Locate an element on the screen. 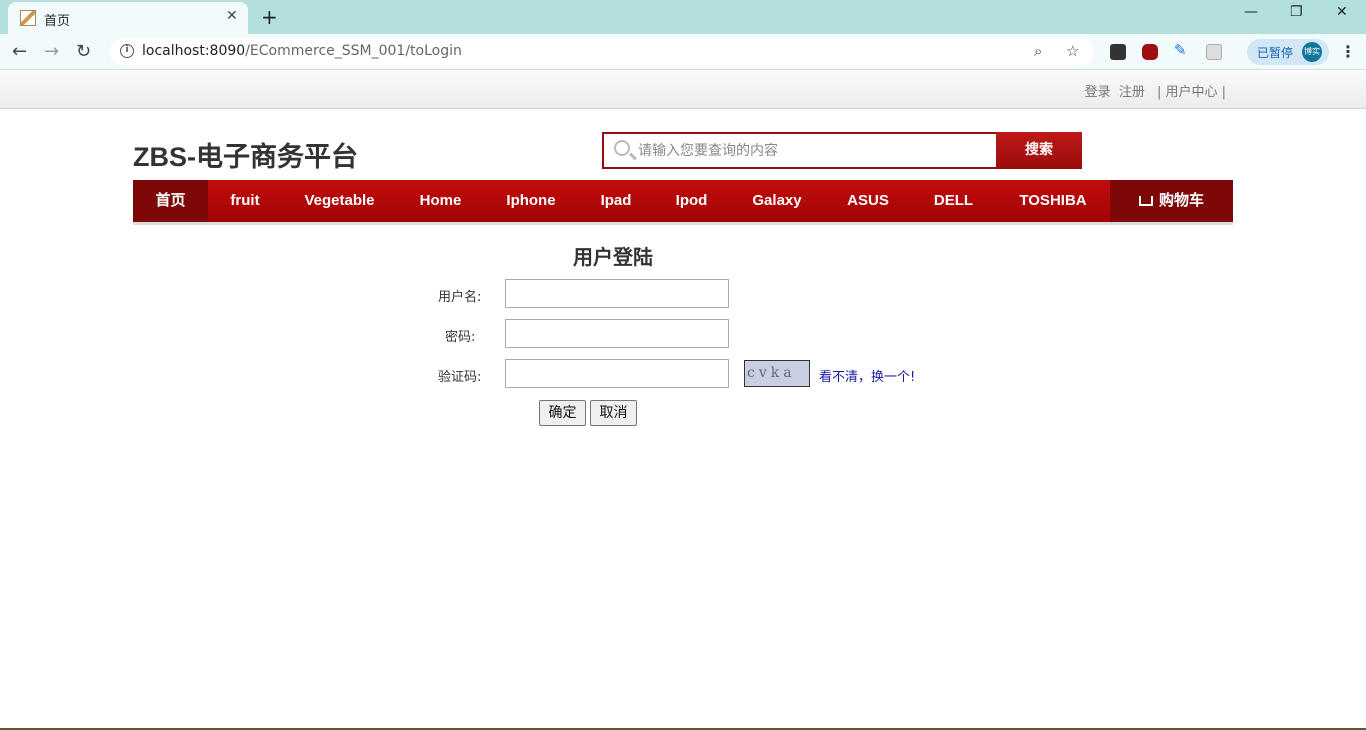 This screenshot has width=1366, height=730. more-menu-icon: ⋮ is located at coordinates (1348, 51).